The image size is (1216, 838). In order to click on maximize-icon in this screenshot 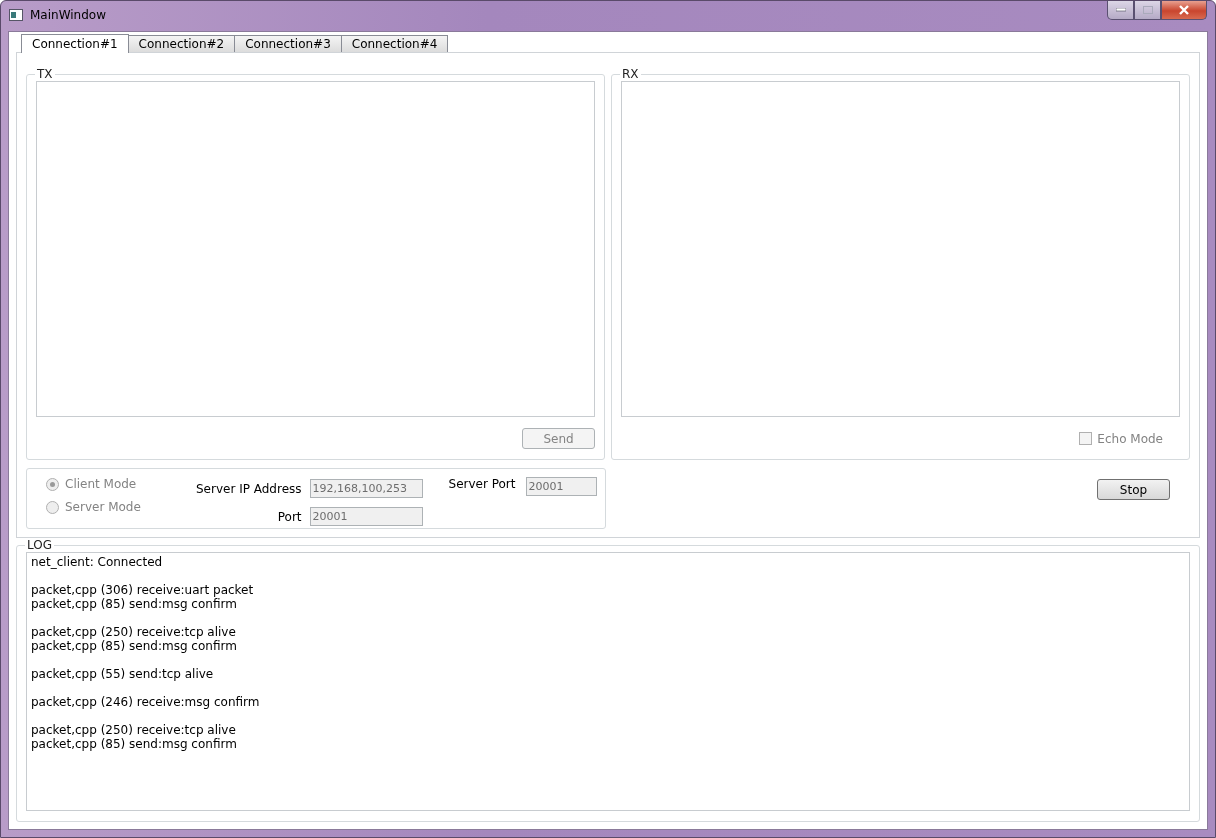, I will do `click(1147, 10)`.